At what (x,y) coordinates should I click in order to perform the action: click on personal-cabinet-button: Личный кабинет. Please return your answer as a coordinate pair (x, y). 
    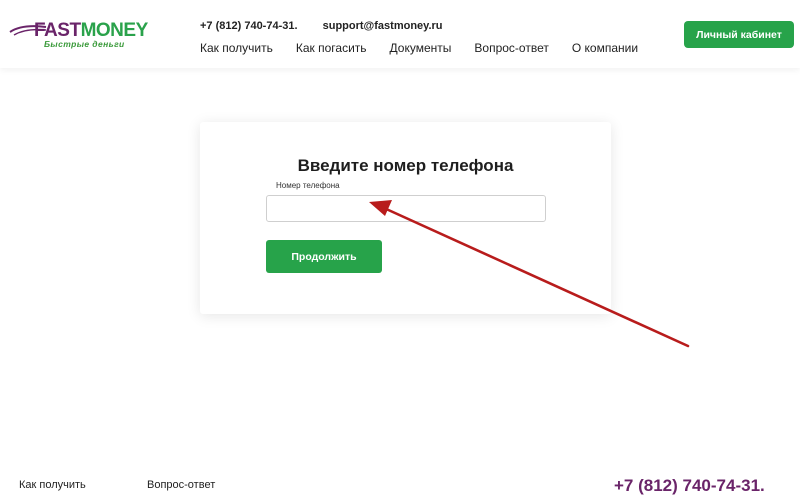
    Looking at the image, I should click on (739, 34).